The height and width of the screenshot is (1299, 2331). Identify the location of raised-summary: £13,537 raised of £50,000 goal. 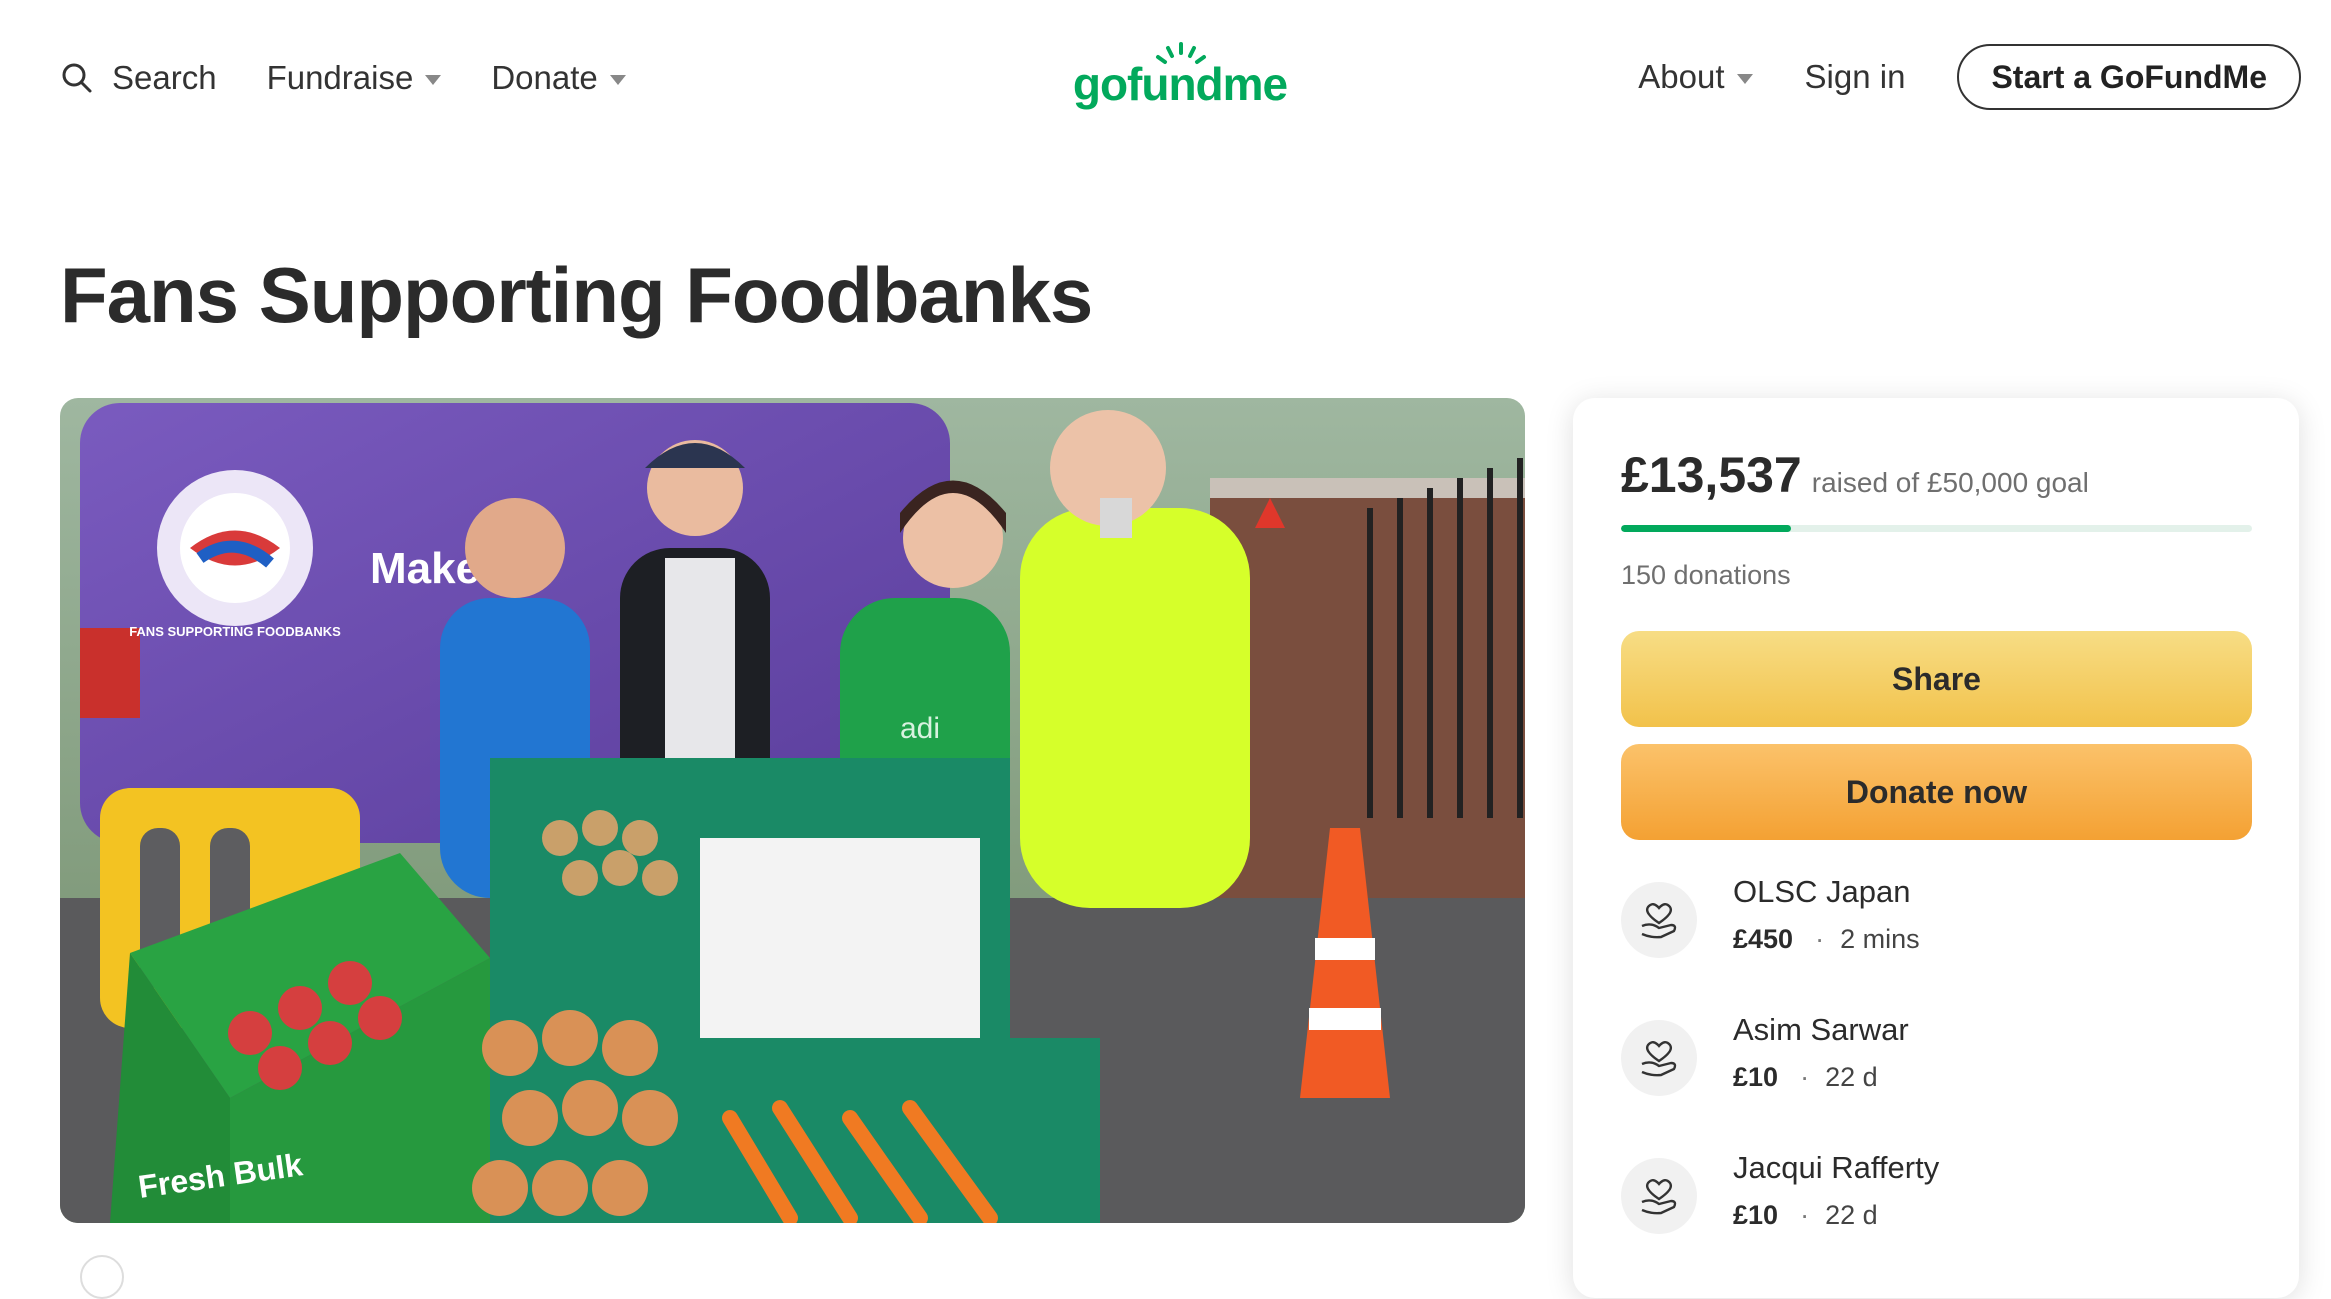
(1855, 475).